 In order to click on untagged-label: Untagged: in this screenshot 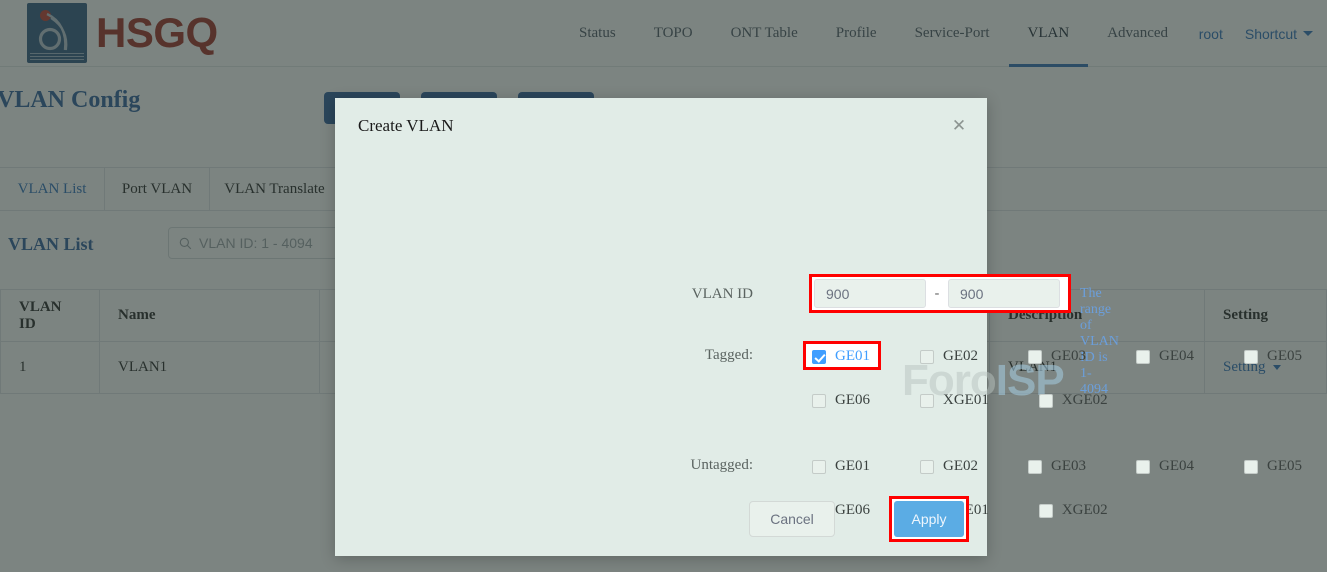, I will do `click(721, 465)`.